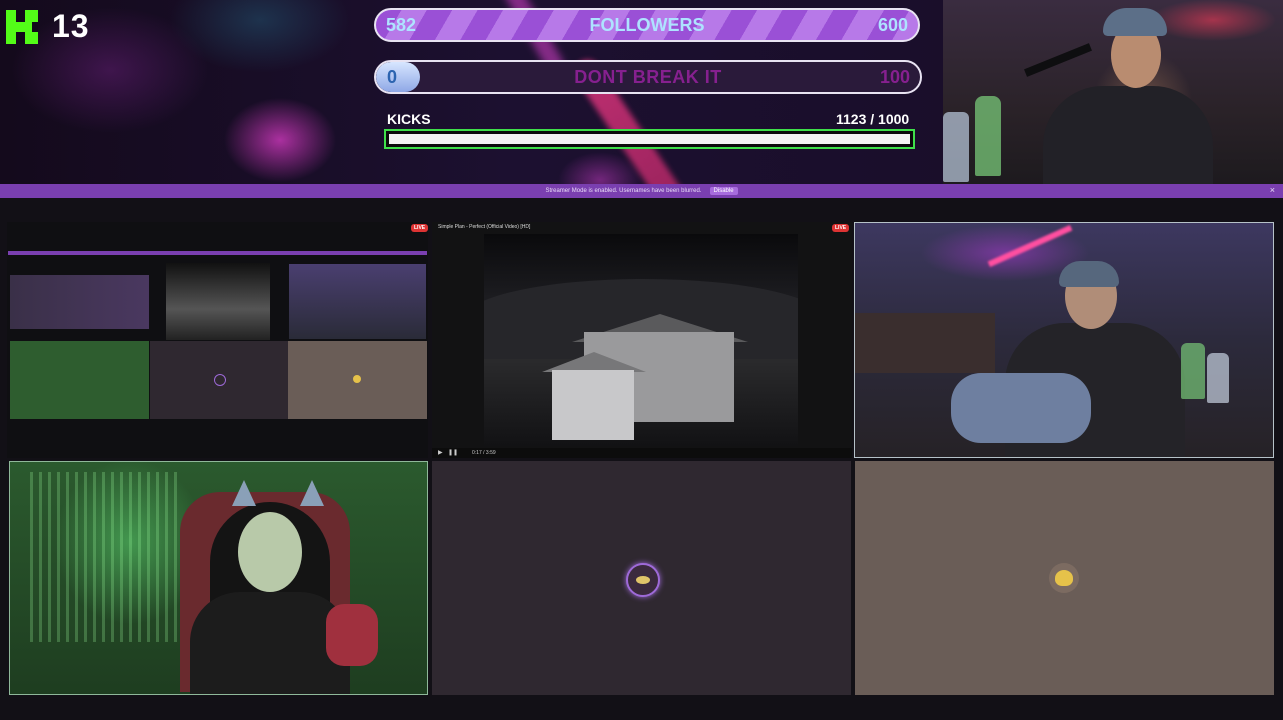  Describe the element at coordinates (440, 452) in the screenshot. I see `play-icon: ▶` at that location.